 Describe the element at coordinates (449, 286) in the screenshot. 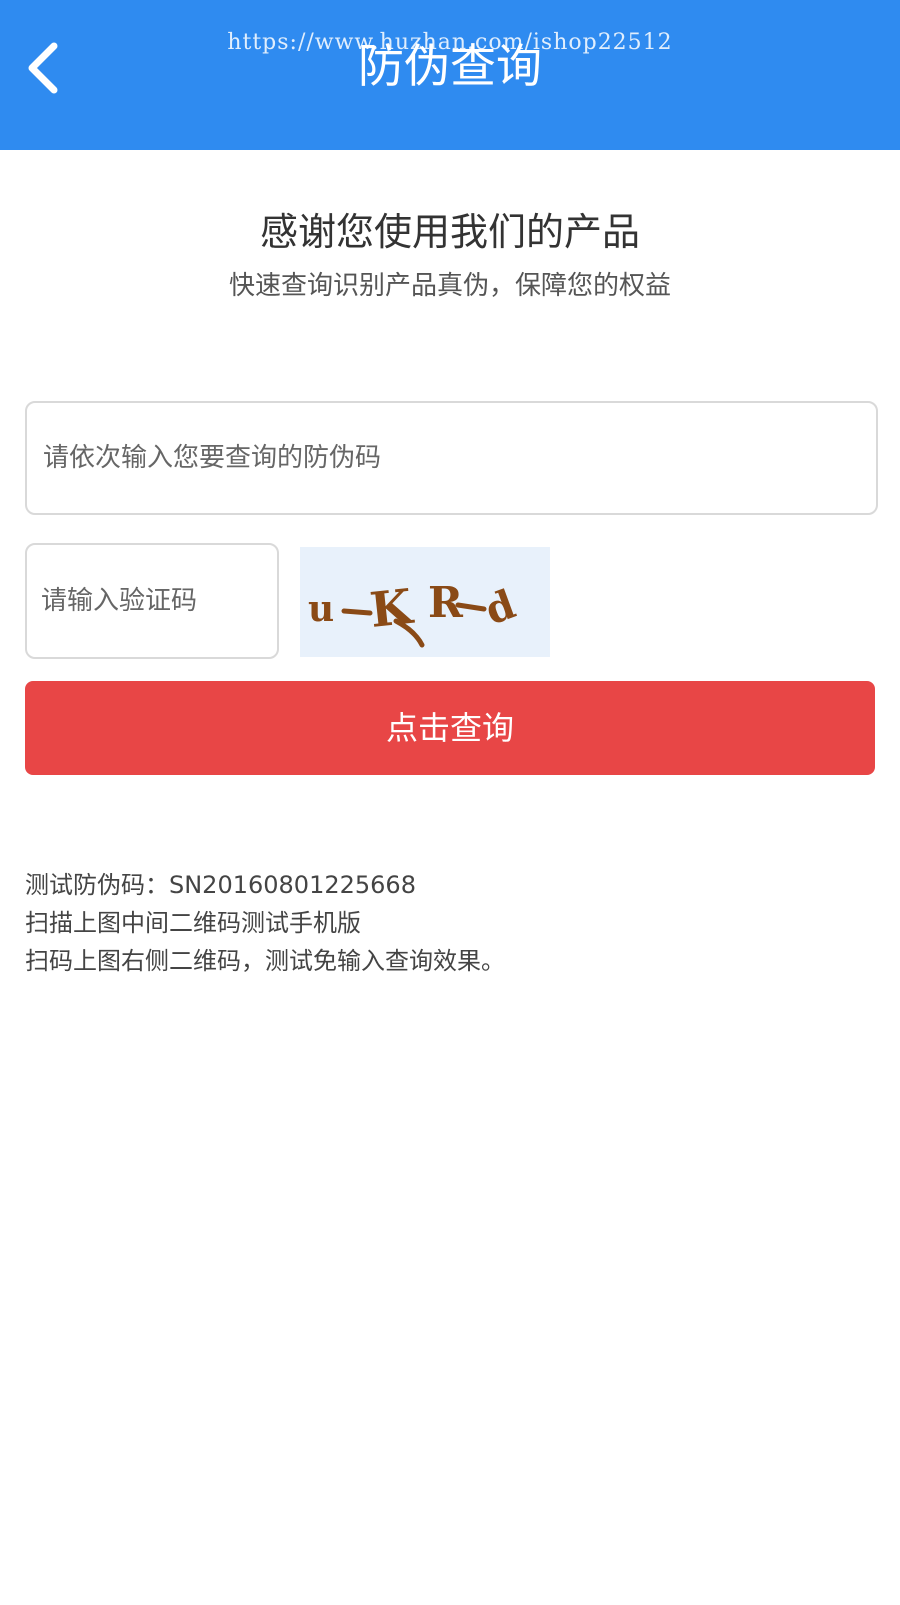

I see `intro-subtitle: 快速查询识别产品真伪，保障您的权益` at that location.